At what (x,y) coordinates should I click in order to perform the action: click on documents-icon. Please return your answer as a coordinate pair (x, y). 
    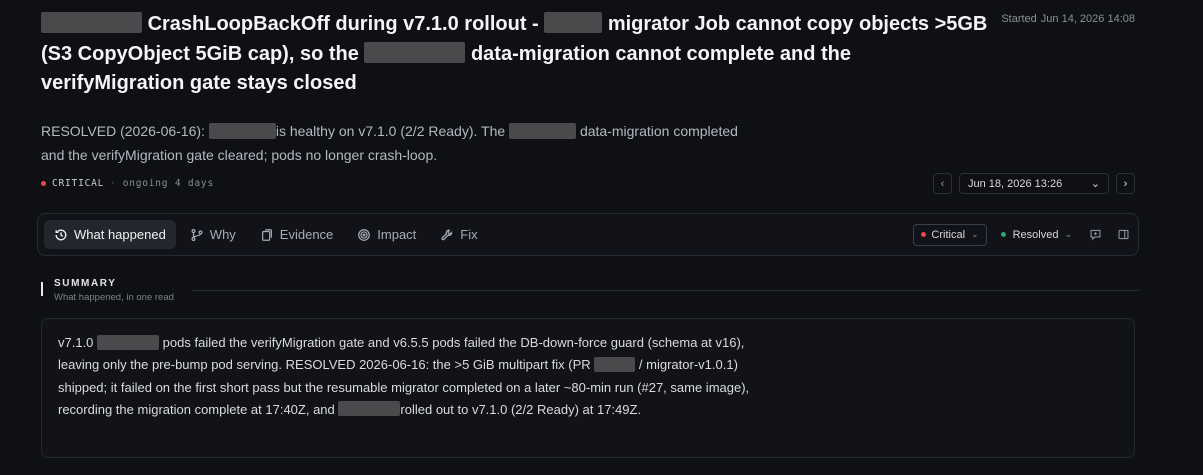
    Looking at the image, I should click on (267, 235).